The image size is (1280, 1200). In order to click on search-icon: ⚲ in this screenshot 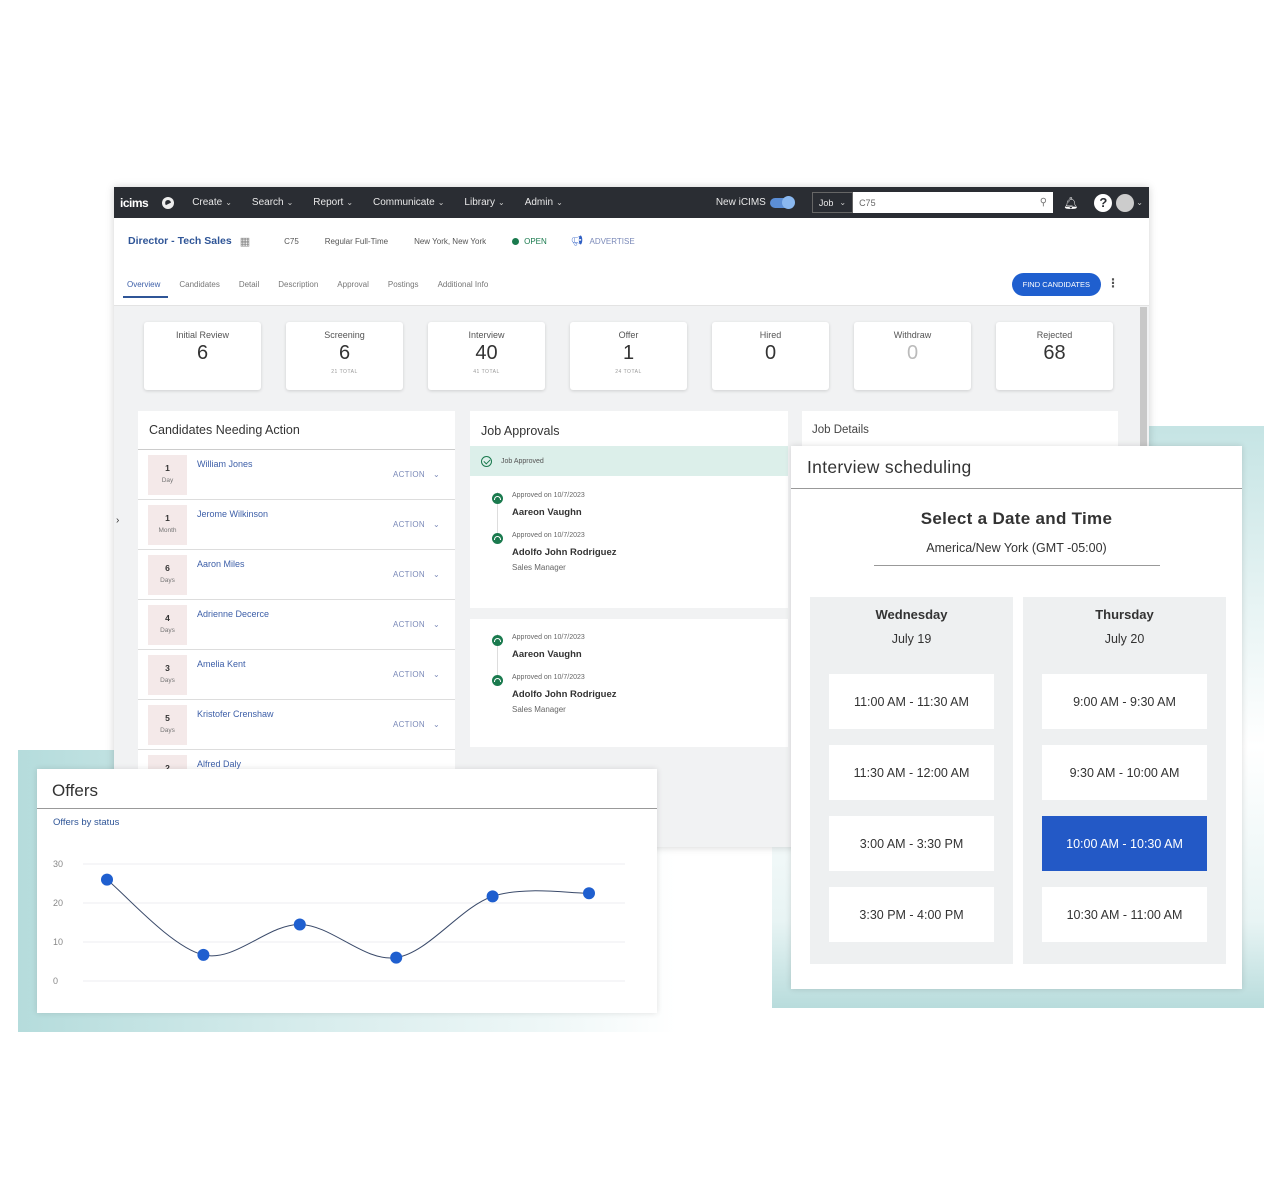, I will do `click(1043, 202)`.